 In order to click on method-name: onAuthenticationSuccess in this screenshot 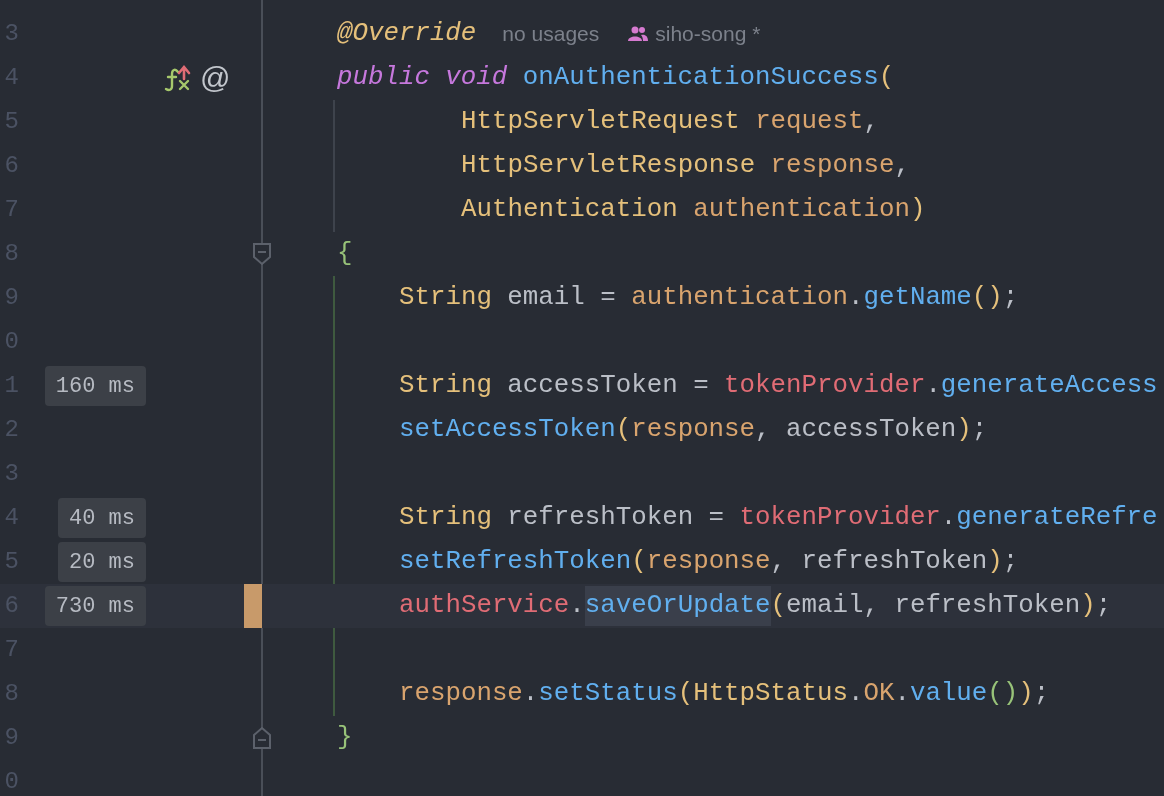, I will do `click(700, 78)`.